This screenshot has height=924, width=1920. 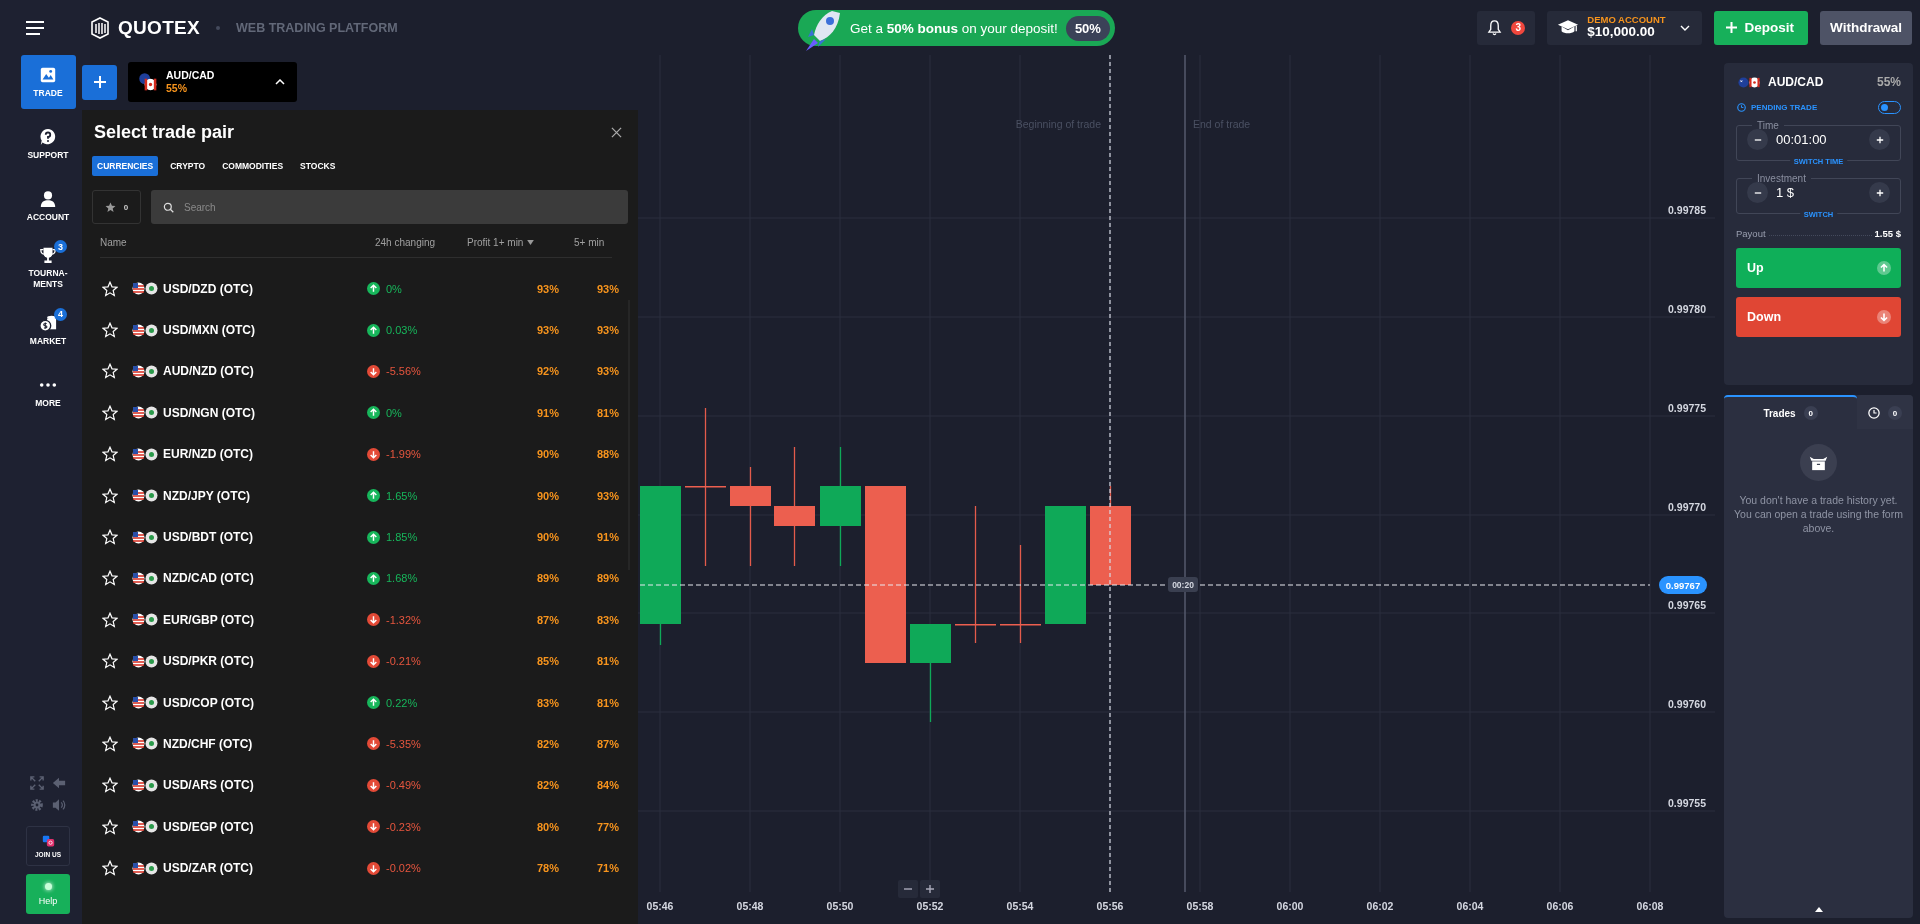 What do you see at coordinates (48, 279) in the screenshot?
I see `sidebar-label: TOURNA-MENTS` at bounding box center [48, 279].